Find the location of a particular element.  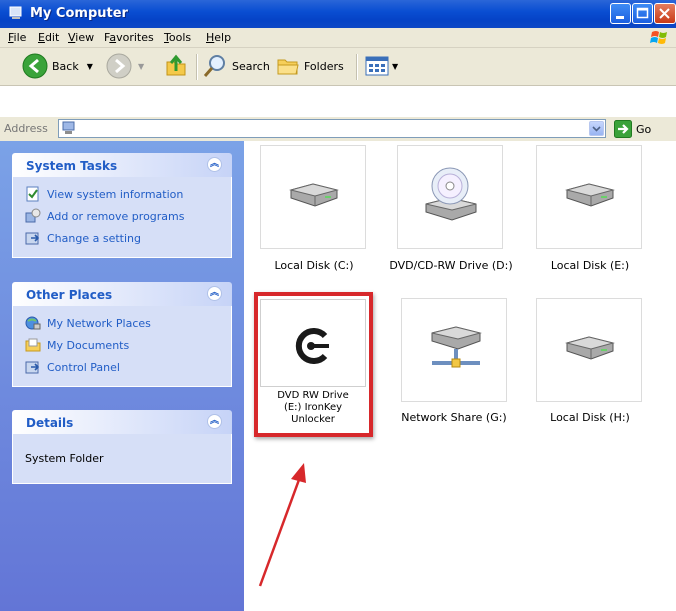

forward-arrow-icon is located at coordinates (119, 66).